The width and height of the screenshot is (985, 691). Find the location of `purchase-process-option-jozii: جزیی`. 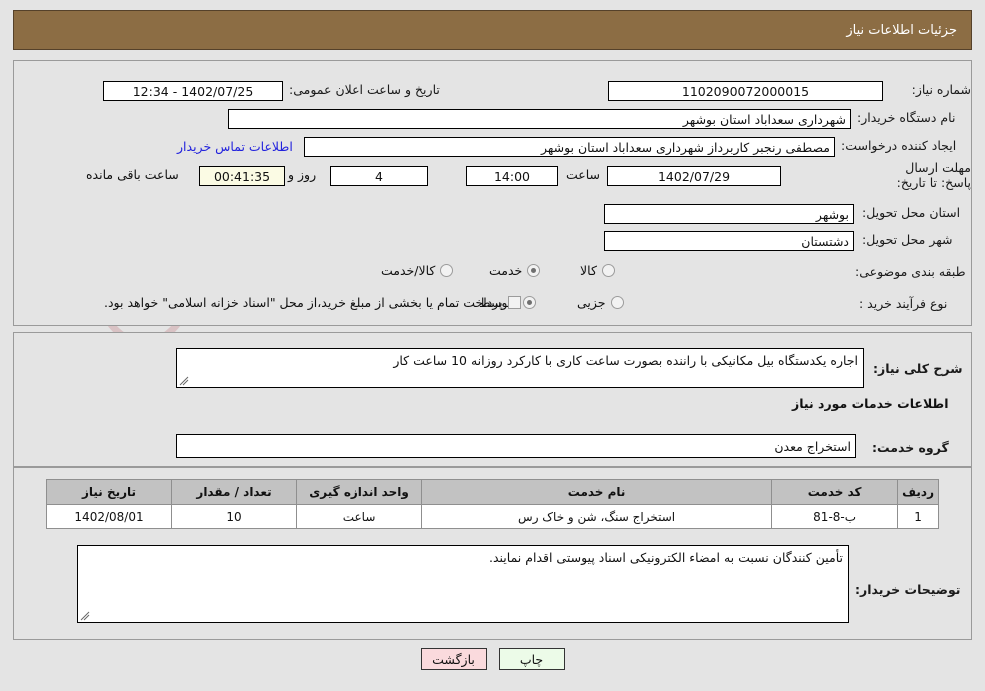

purchase-process-option-jozii: جزیی is located at coordinates (600, 302).